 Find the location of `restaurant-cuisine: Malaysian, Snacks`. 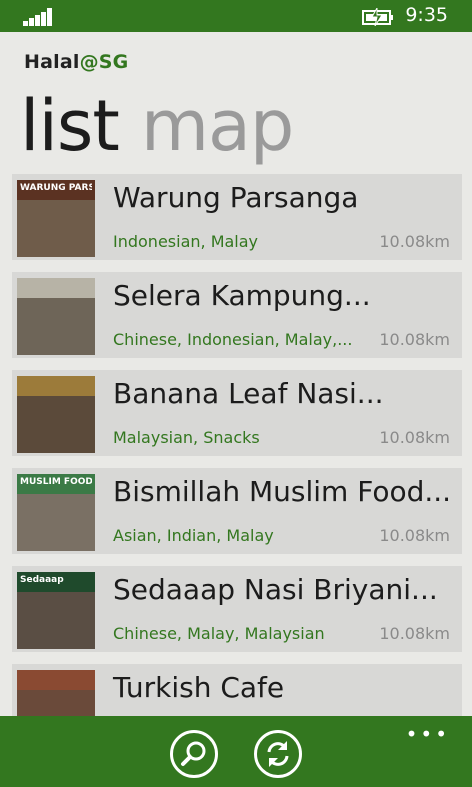

restaurant-cuisine: Malaysian, Snacks is located at coordinates (186, 437).